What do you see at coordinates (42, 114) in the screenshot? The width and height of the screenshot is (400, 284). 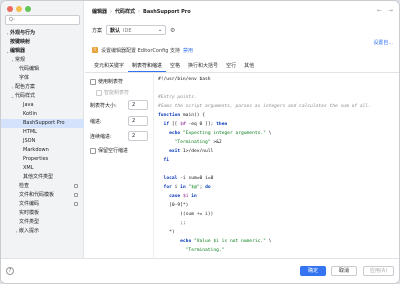 I see `sidebar-item: Kotlin` at bounding box center [42, 114].